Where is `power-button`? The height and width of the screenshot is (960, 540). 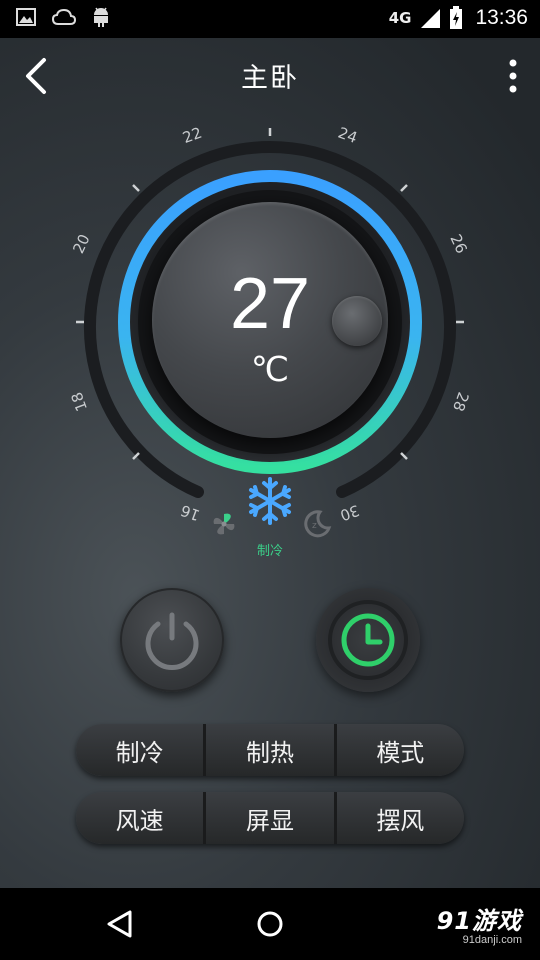 power-button is located at coordinates (172, 640).